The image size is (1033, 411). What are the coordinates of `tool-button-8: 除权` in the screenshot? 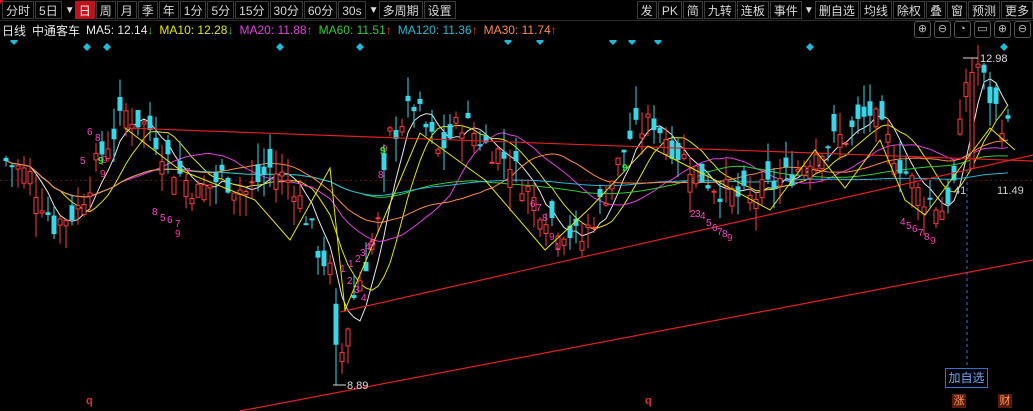 It's located at (908, 10).